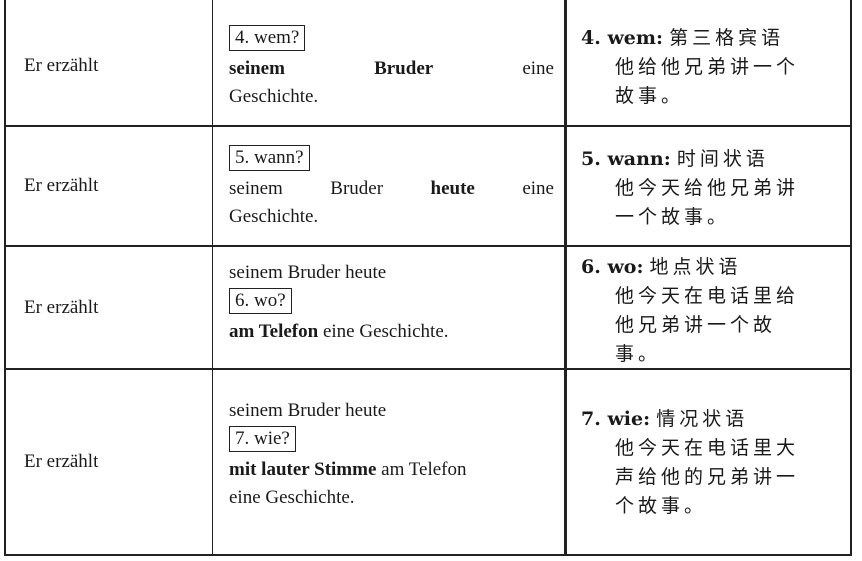 This screenshot has height=561, width=862. What do you see at coordinates (707, 448) in the screenshot?
I see `explanation-line: 他今天在电话里大` at bounding box center [707, 448].